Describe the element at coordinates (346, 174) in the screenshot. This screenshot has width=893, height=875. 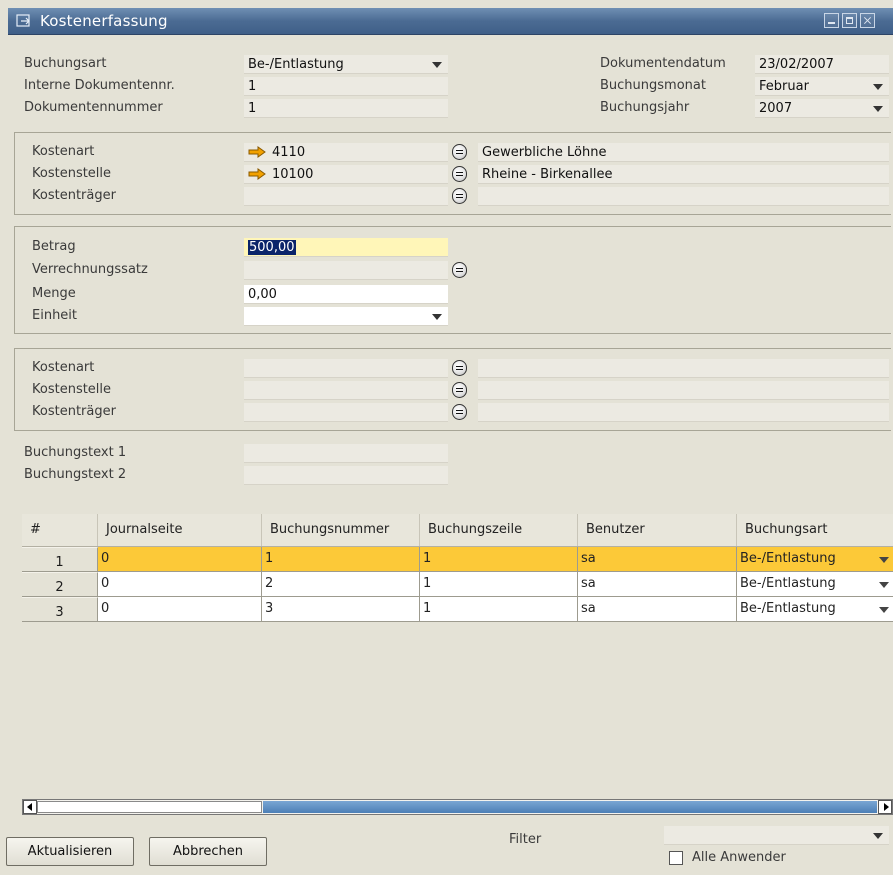
I see `kostenstelle-field: 10100` at that location.